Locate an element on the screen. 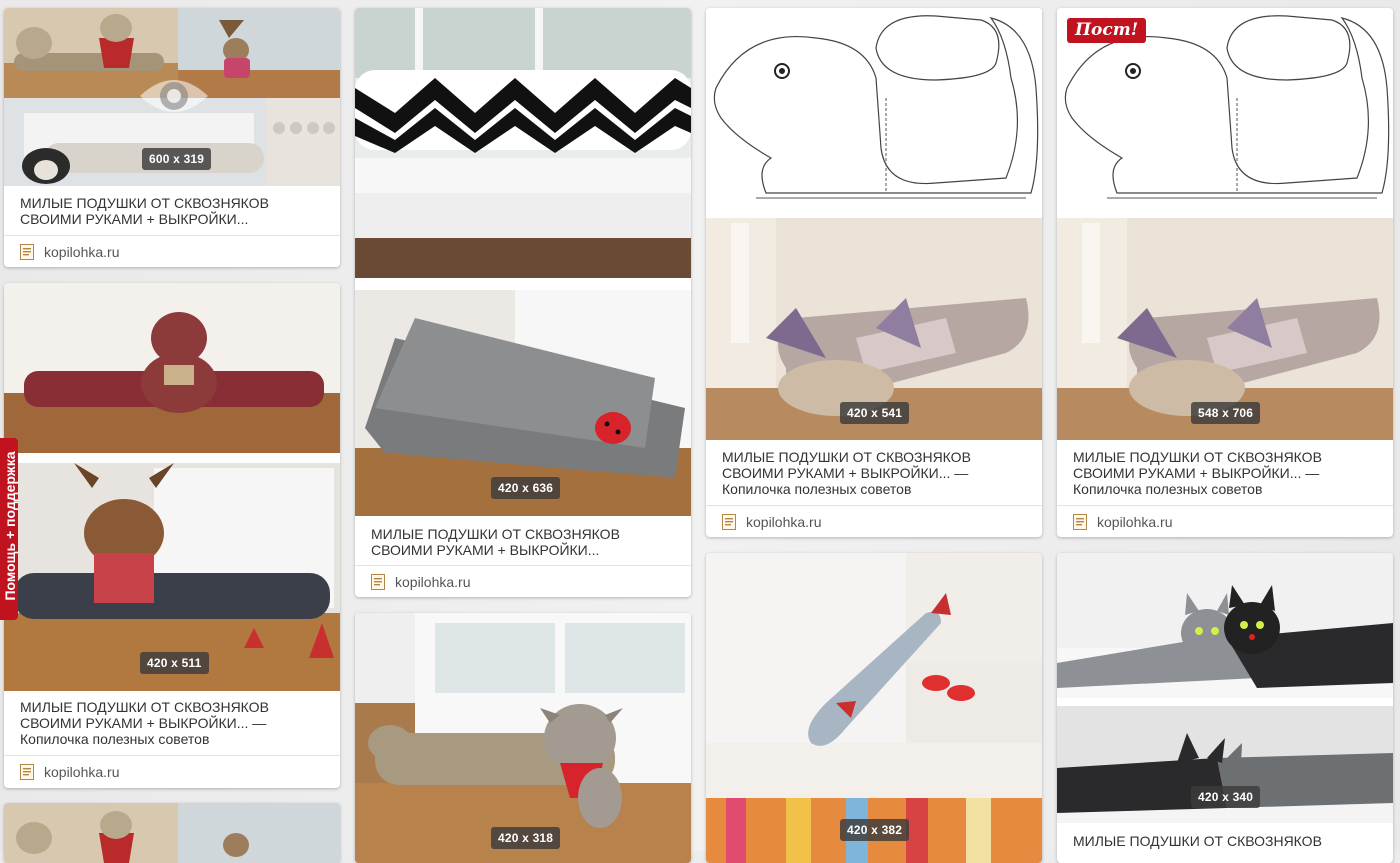  help-support-label: Помощь + поддержка is located at coordinates (10, 526).